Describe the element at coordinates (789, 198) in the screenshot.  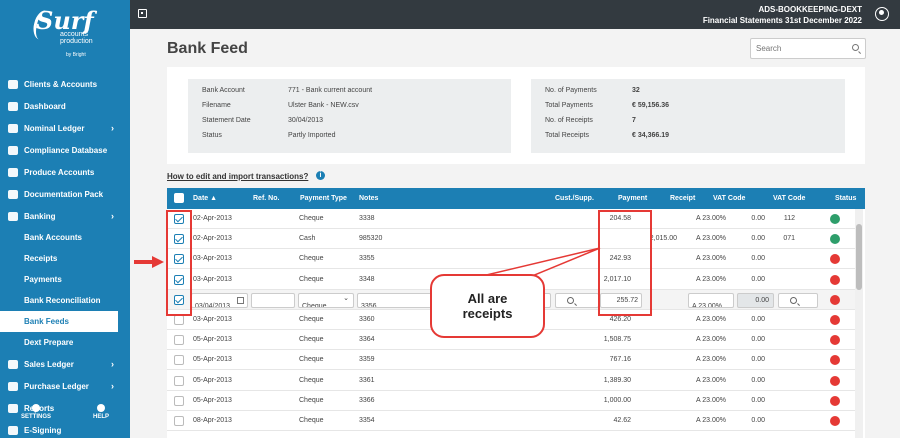
I see `header-vat-code-2: VAT Code` at that location.